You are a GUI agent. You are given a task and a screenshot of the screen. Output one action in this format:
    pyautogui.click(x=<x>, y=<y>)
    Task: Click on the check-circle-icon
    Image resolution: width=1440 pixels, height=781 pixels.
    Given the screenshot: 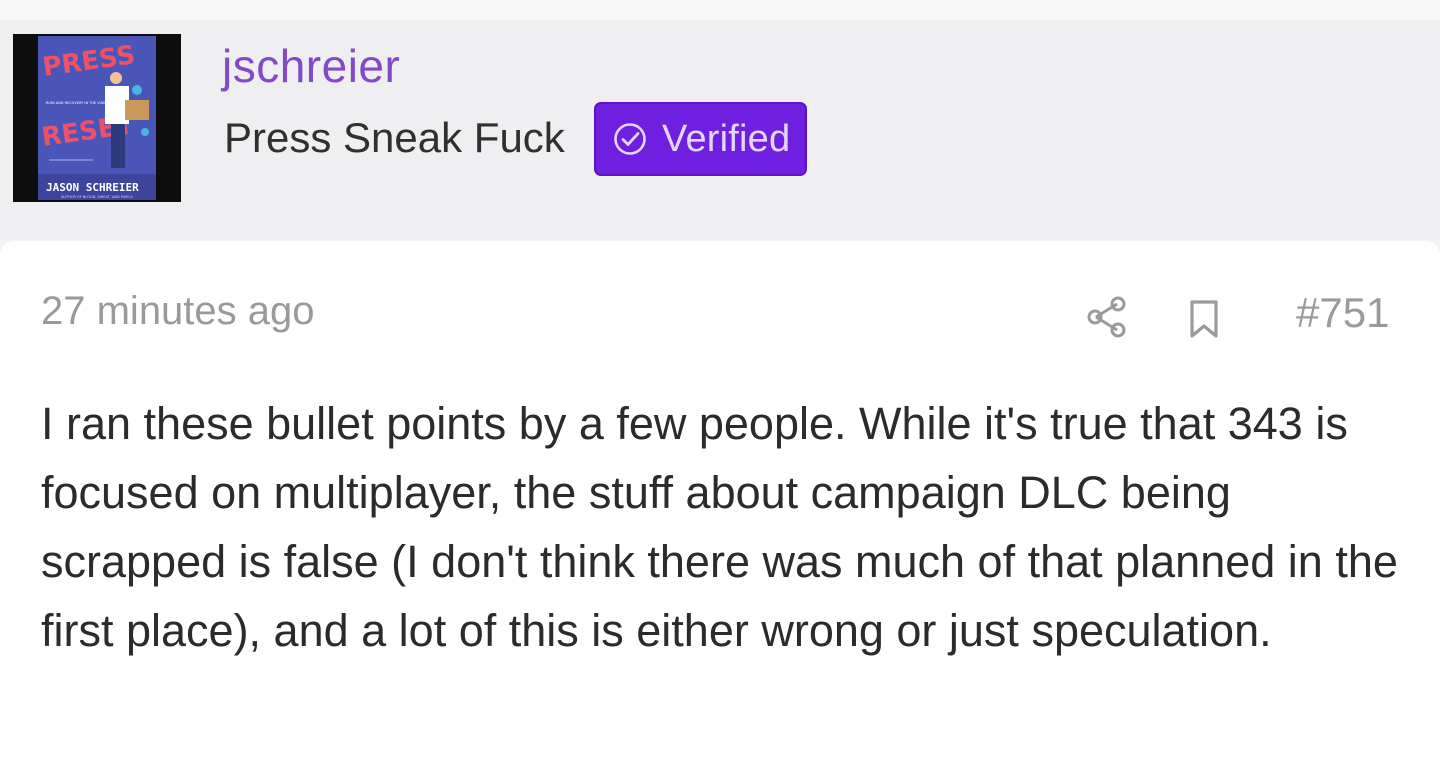 What is the action you would take?
    pyautogui.click(x=630, y=139)
    